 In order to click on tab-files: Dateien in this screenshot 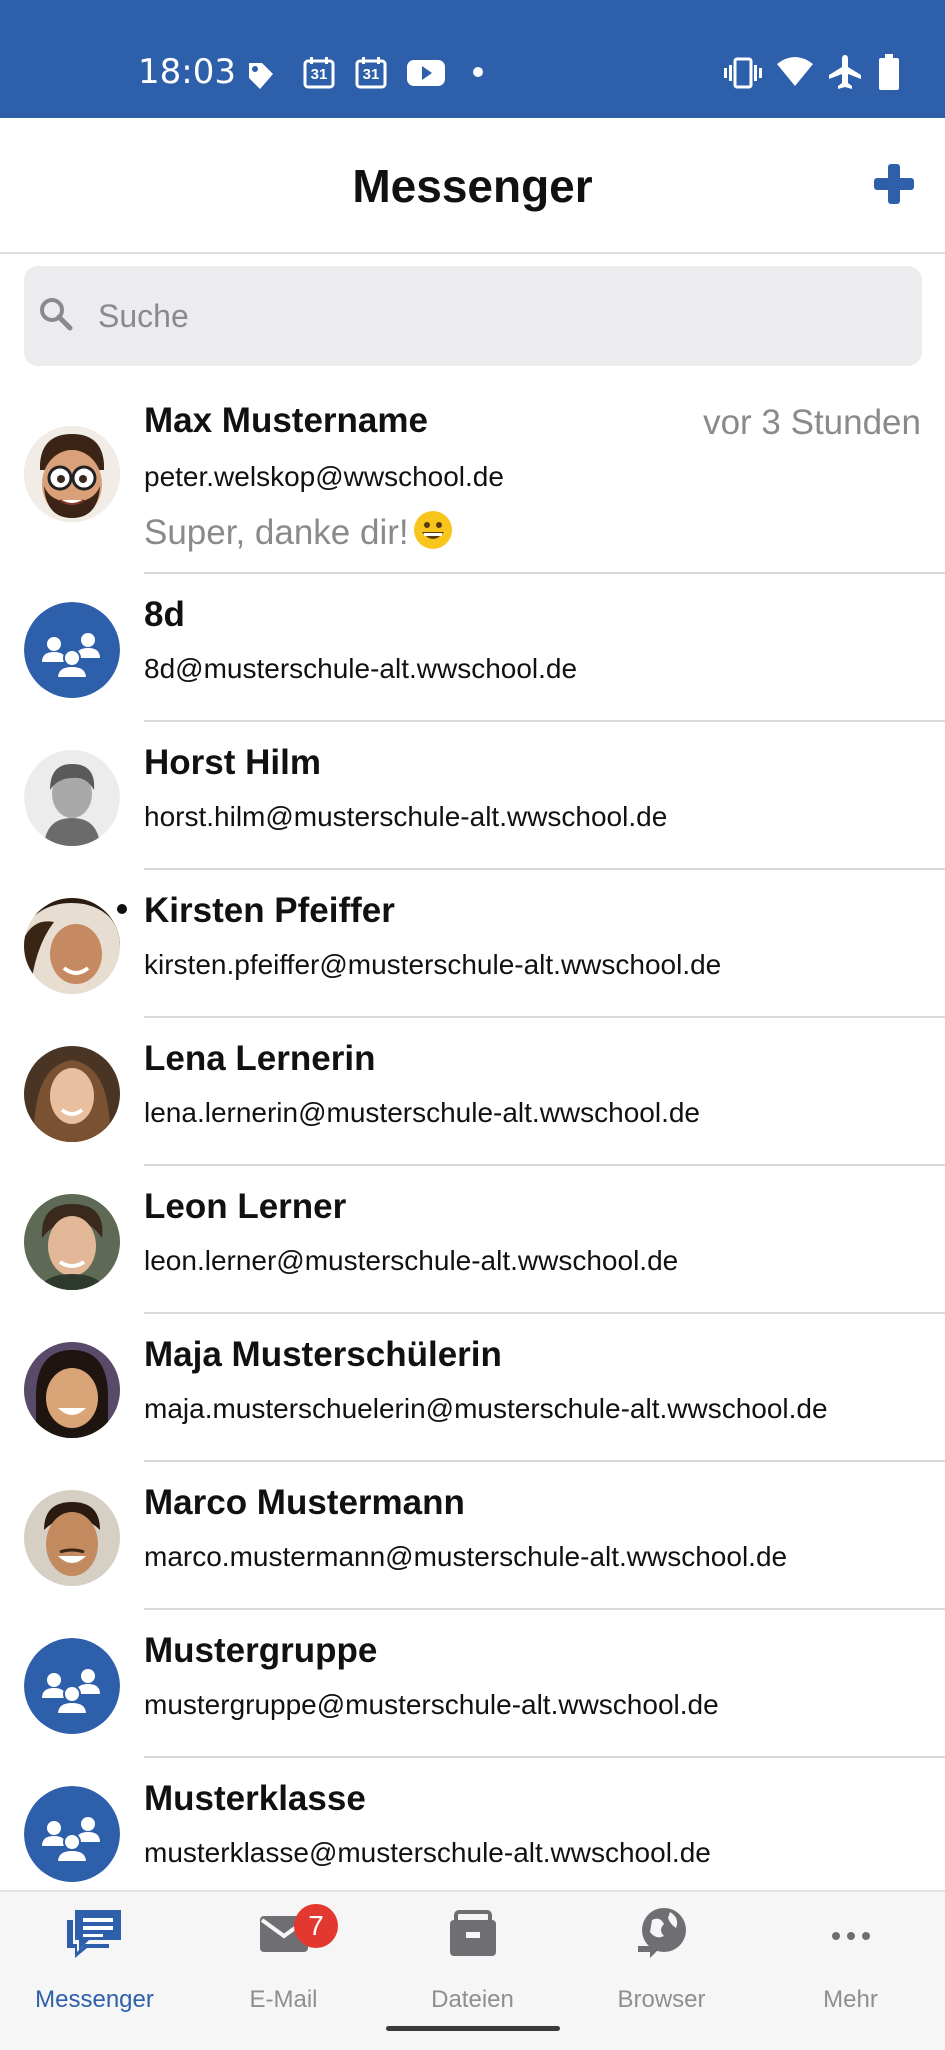, I will do `click(472, 1952)`.